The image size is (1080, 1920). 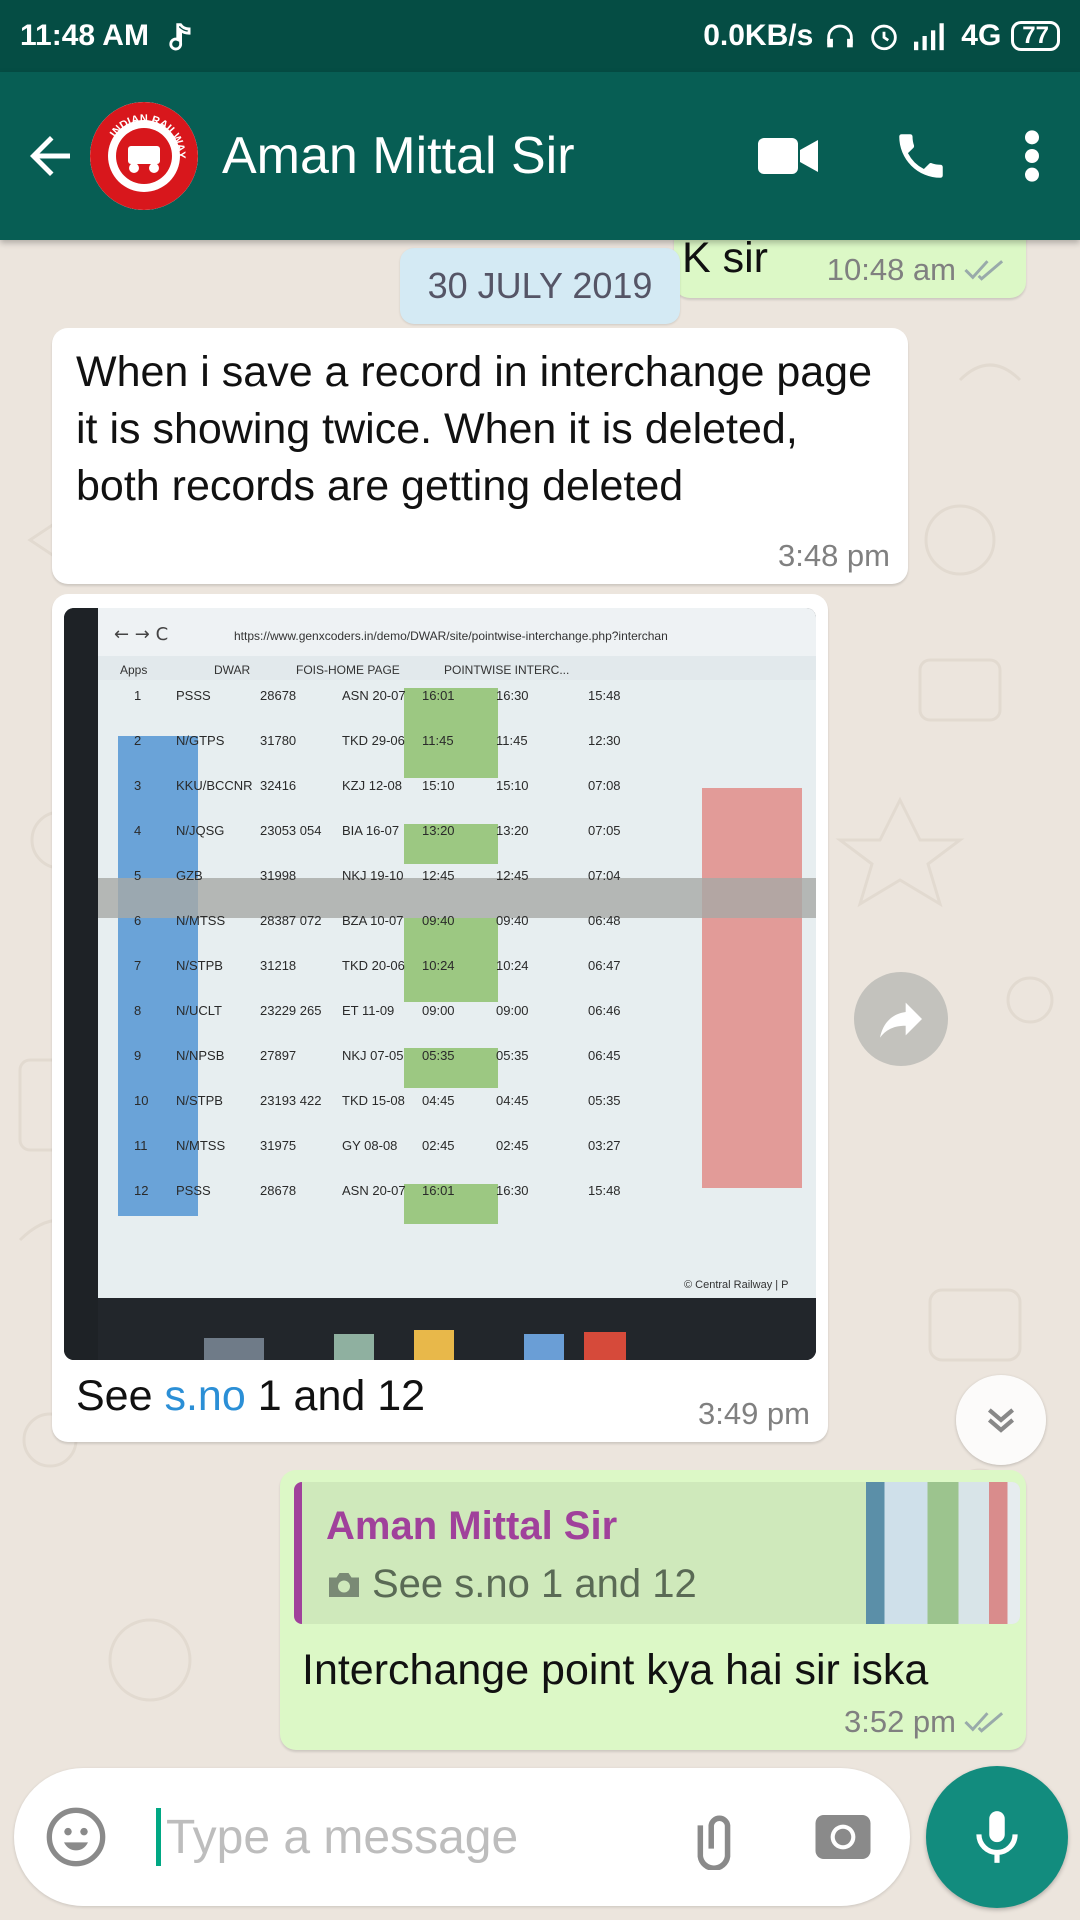 I want to click on photo-table-cell: NKJ 07-05, so click(x=372, y=1055).